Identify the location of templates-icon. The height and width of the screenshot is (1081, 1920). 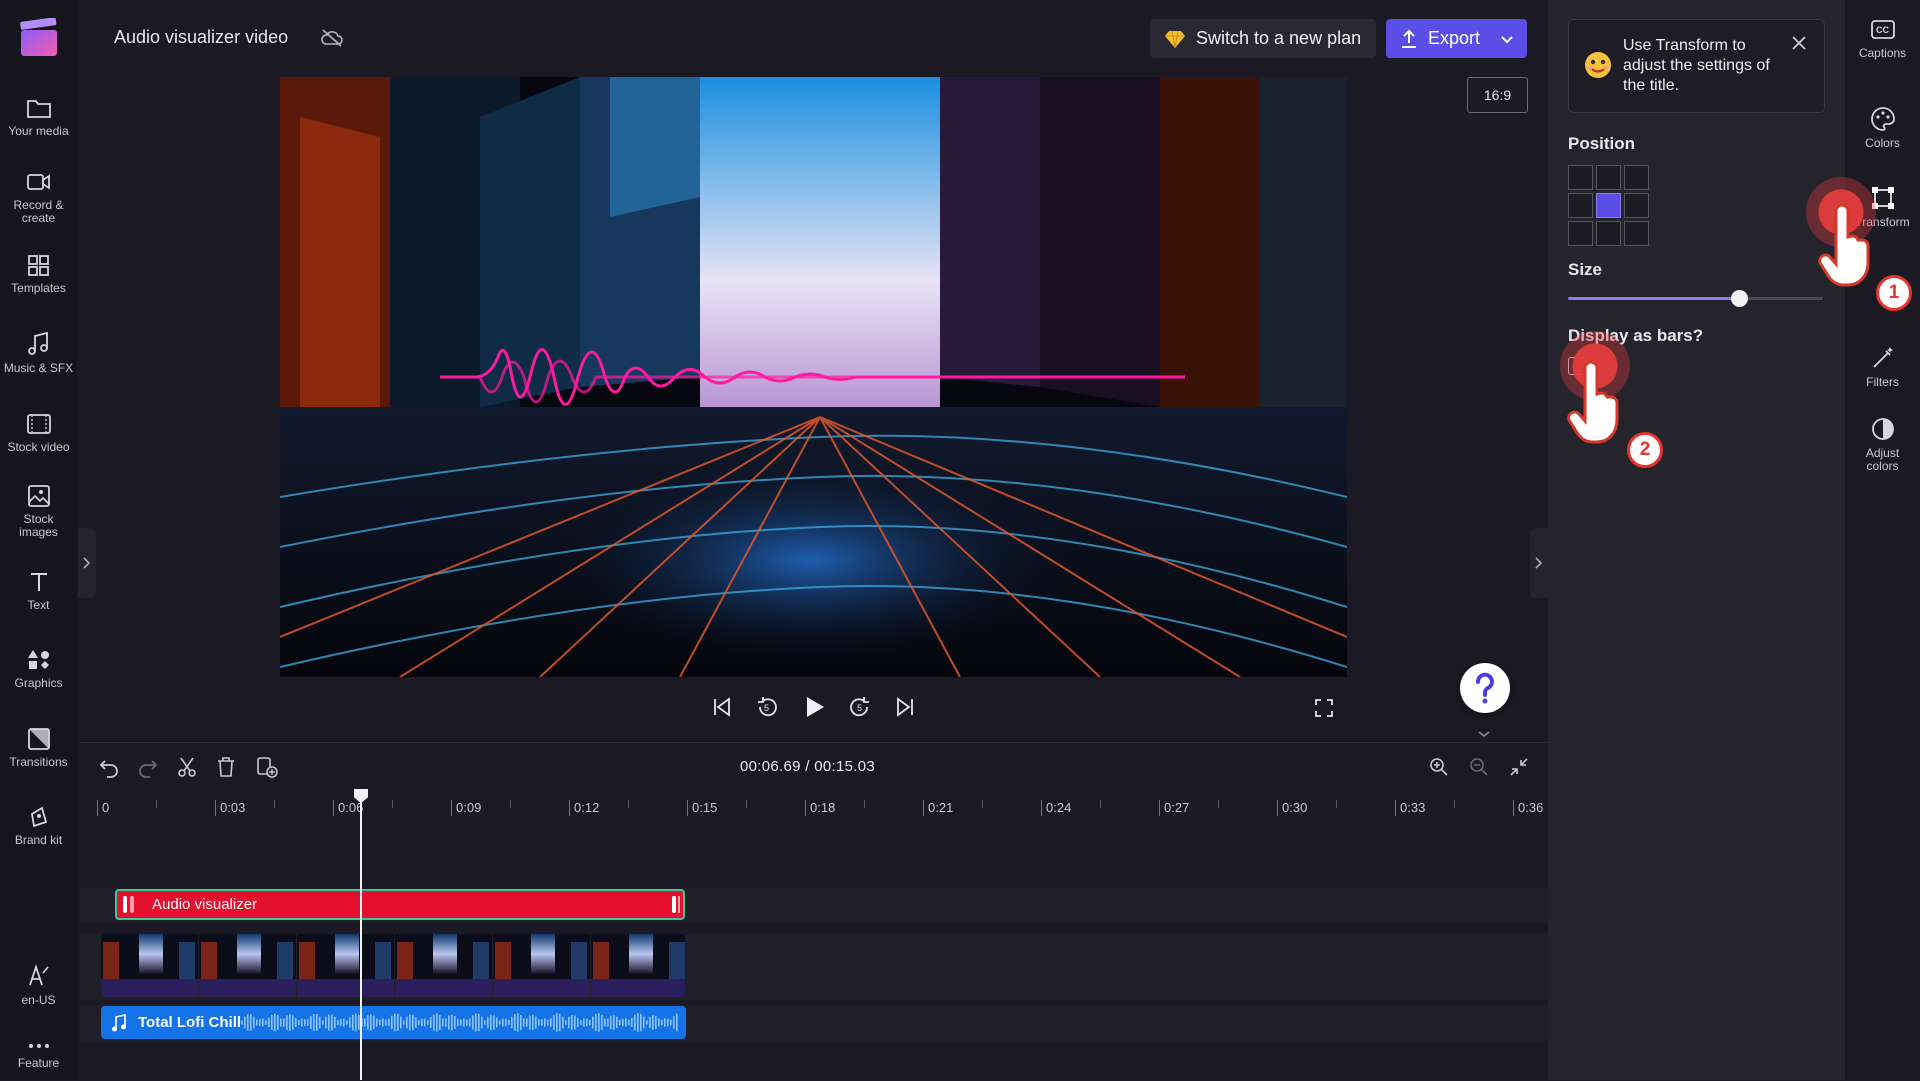
(38, 265).